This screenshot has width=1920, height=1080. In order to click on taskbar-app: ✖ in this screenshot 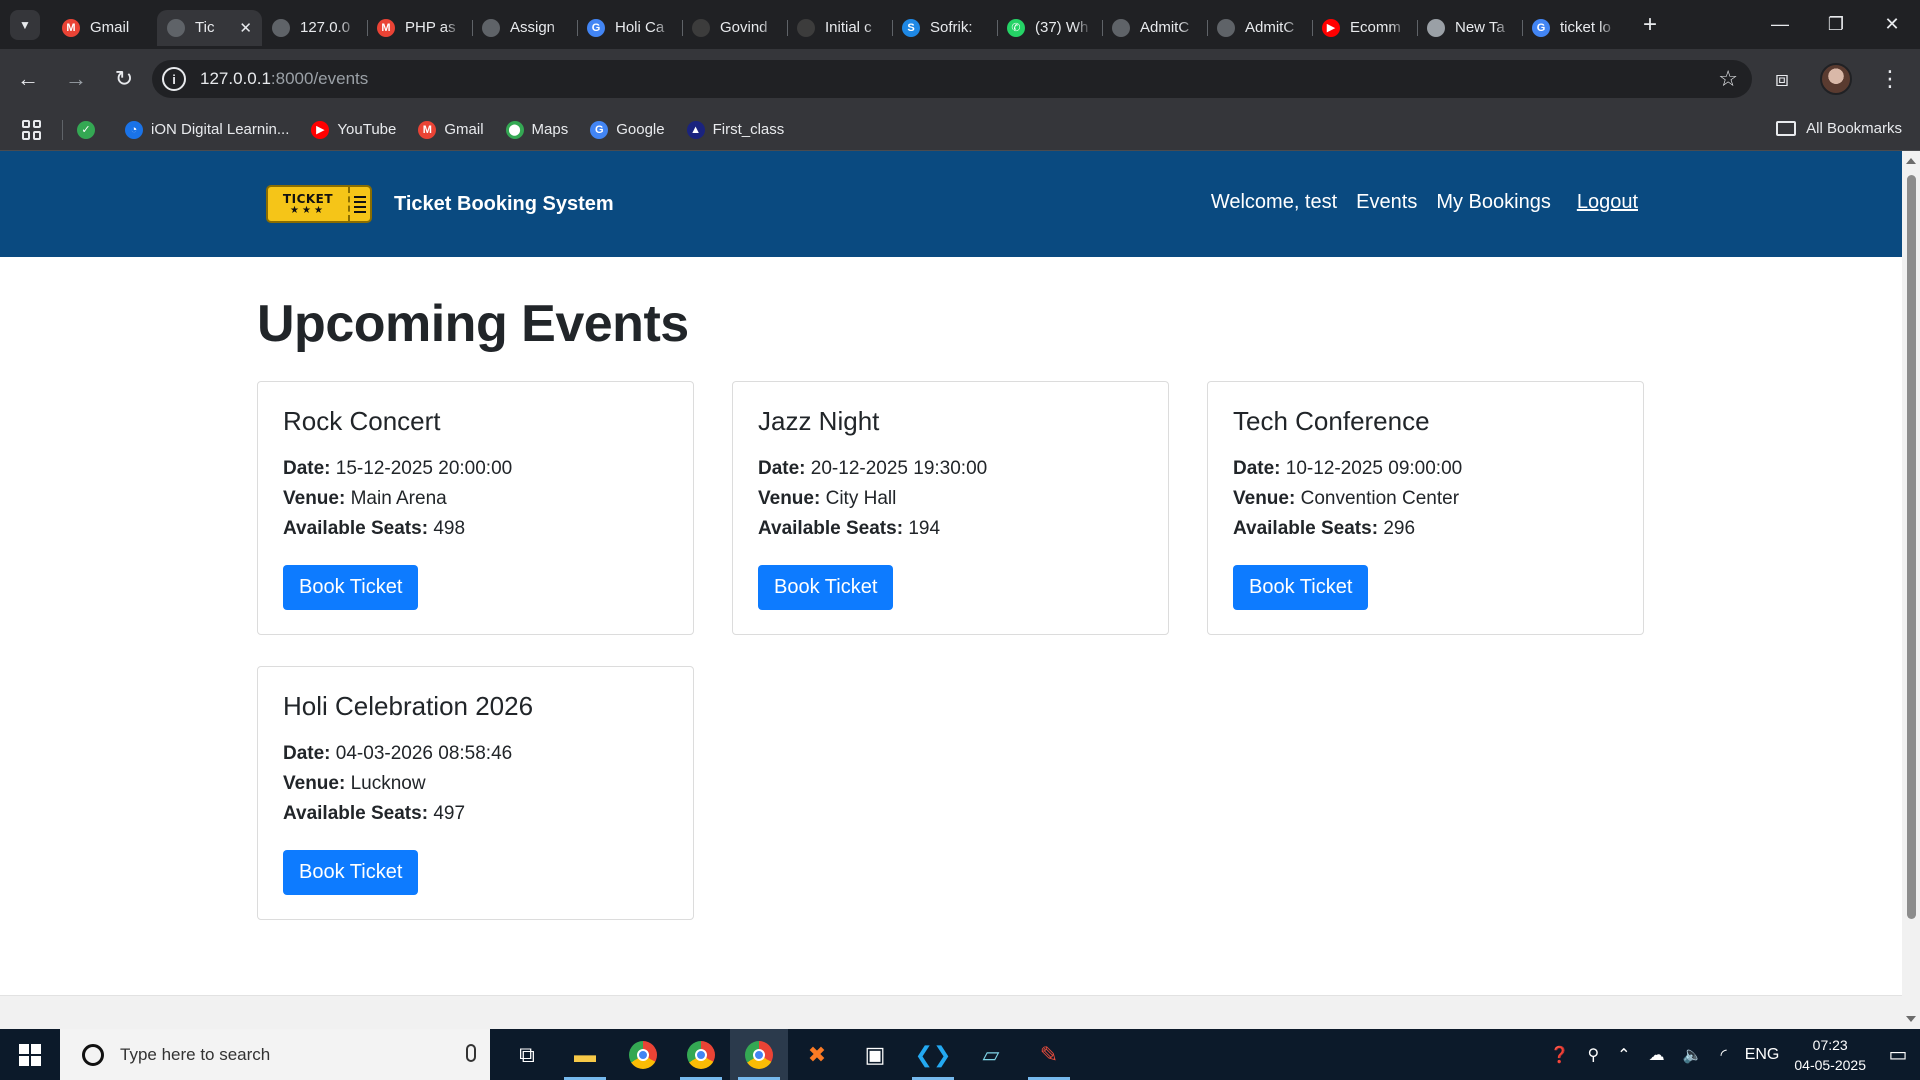, I will do `click(817, 1054)`.